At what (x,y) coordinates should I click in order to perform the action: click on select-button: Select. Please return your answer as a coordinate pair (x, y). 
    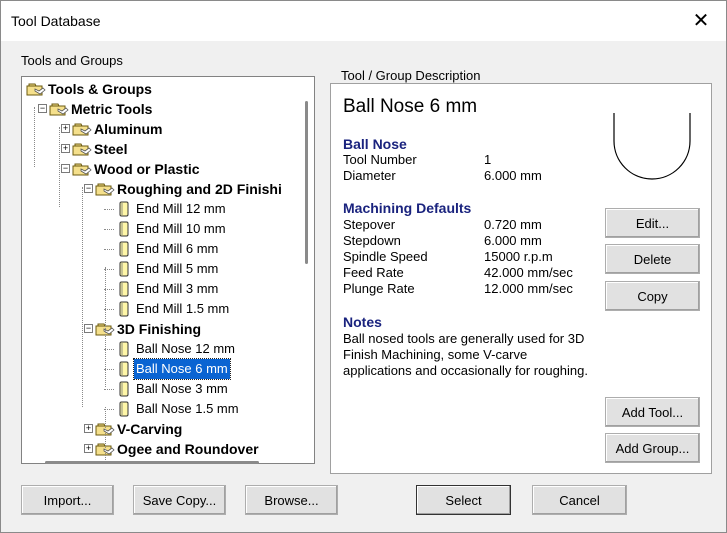
    Looking at the image, I should click on (463, 500).